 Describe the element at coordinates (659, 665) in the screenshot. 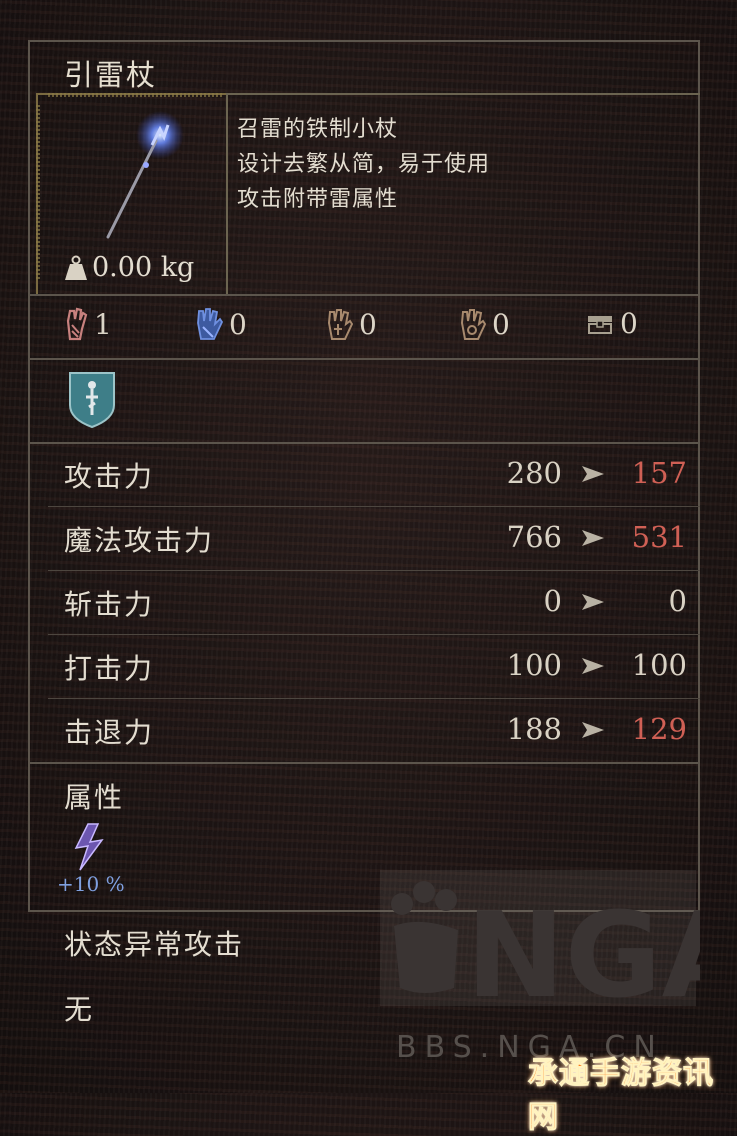

I see `stat-new-strike: 100` at that location.